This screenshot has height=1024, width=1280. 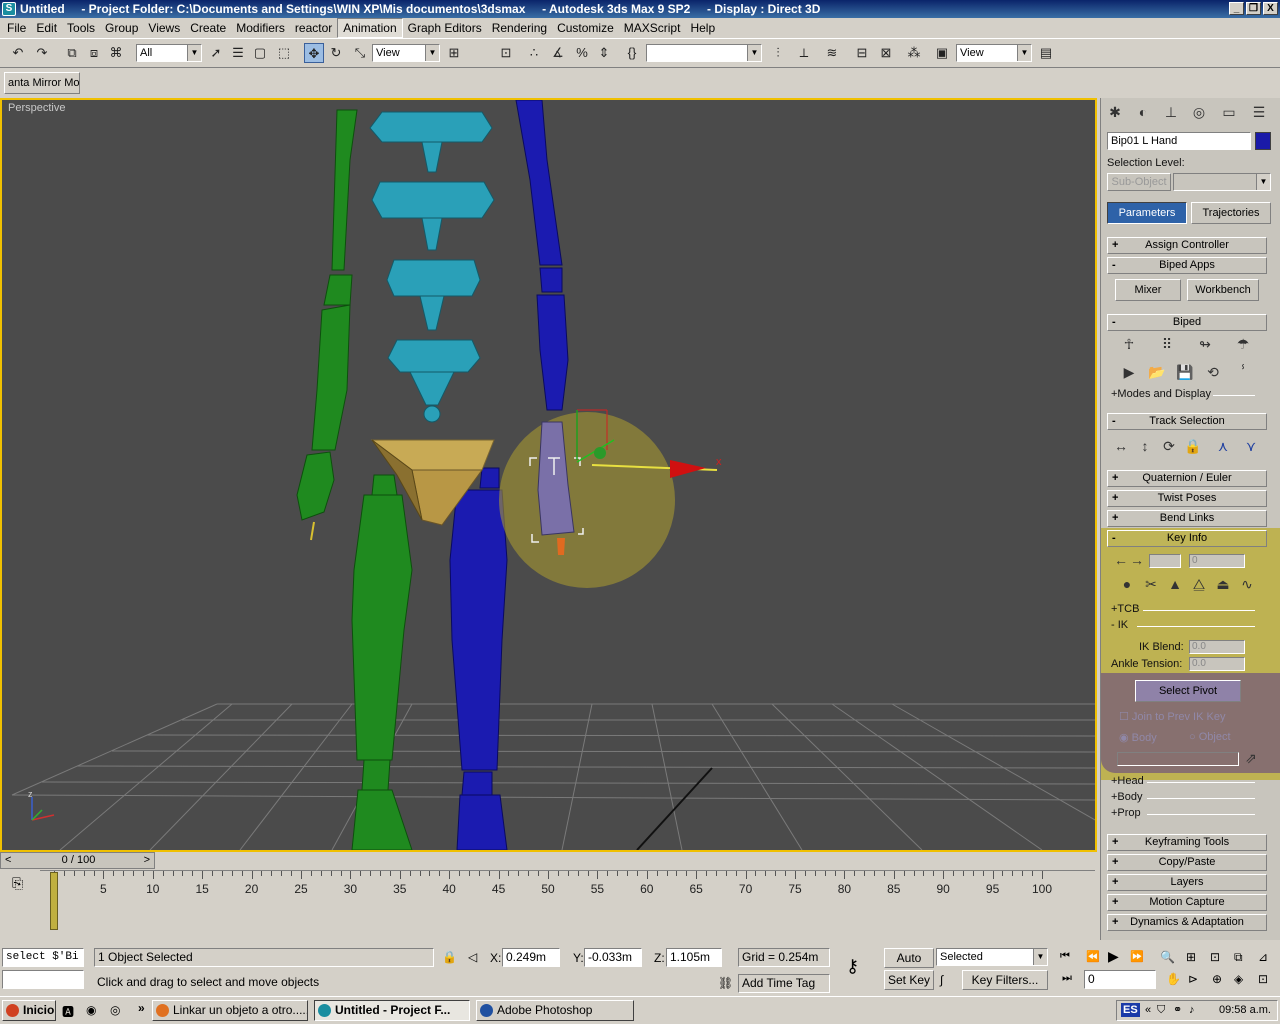 What do you see at coordinates (1046, 53) in the screenshot?
I see `quick-render-icon: ▤` at bounding box center [1046, 53].